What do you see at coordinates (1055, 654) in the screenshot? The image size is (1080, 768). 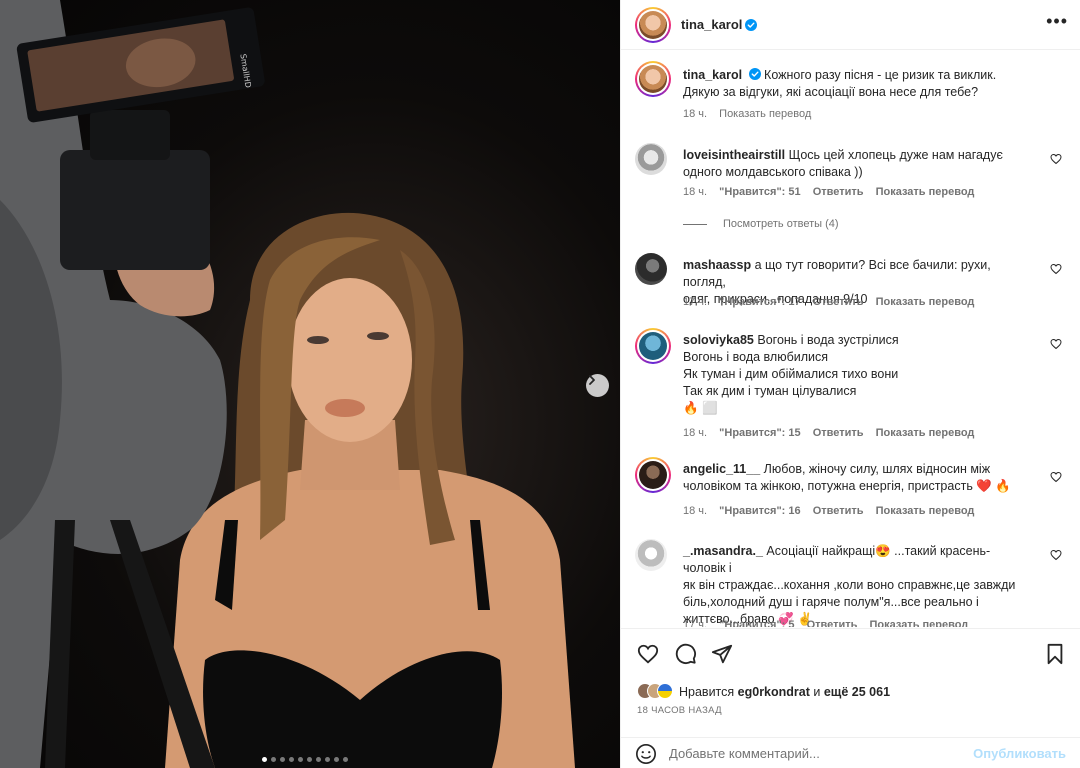 I see `save-bookmark-icon` at bounding box center [1055, 654].